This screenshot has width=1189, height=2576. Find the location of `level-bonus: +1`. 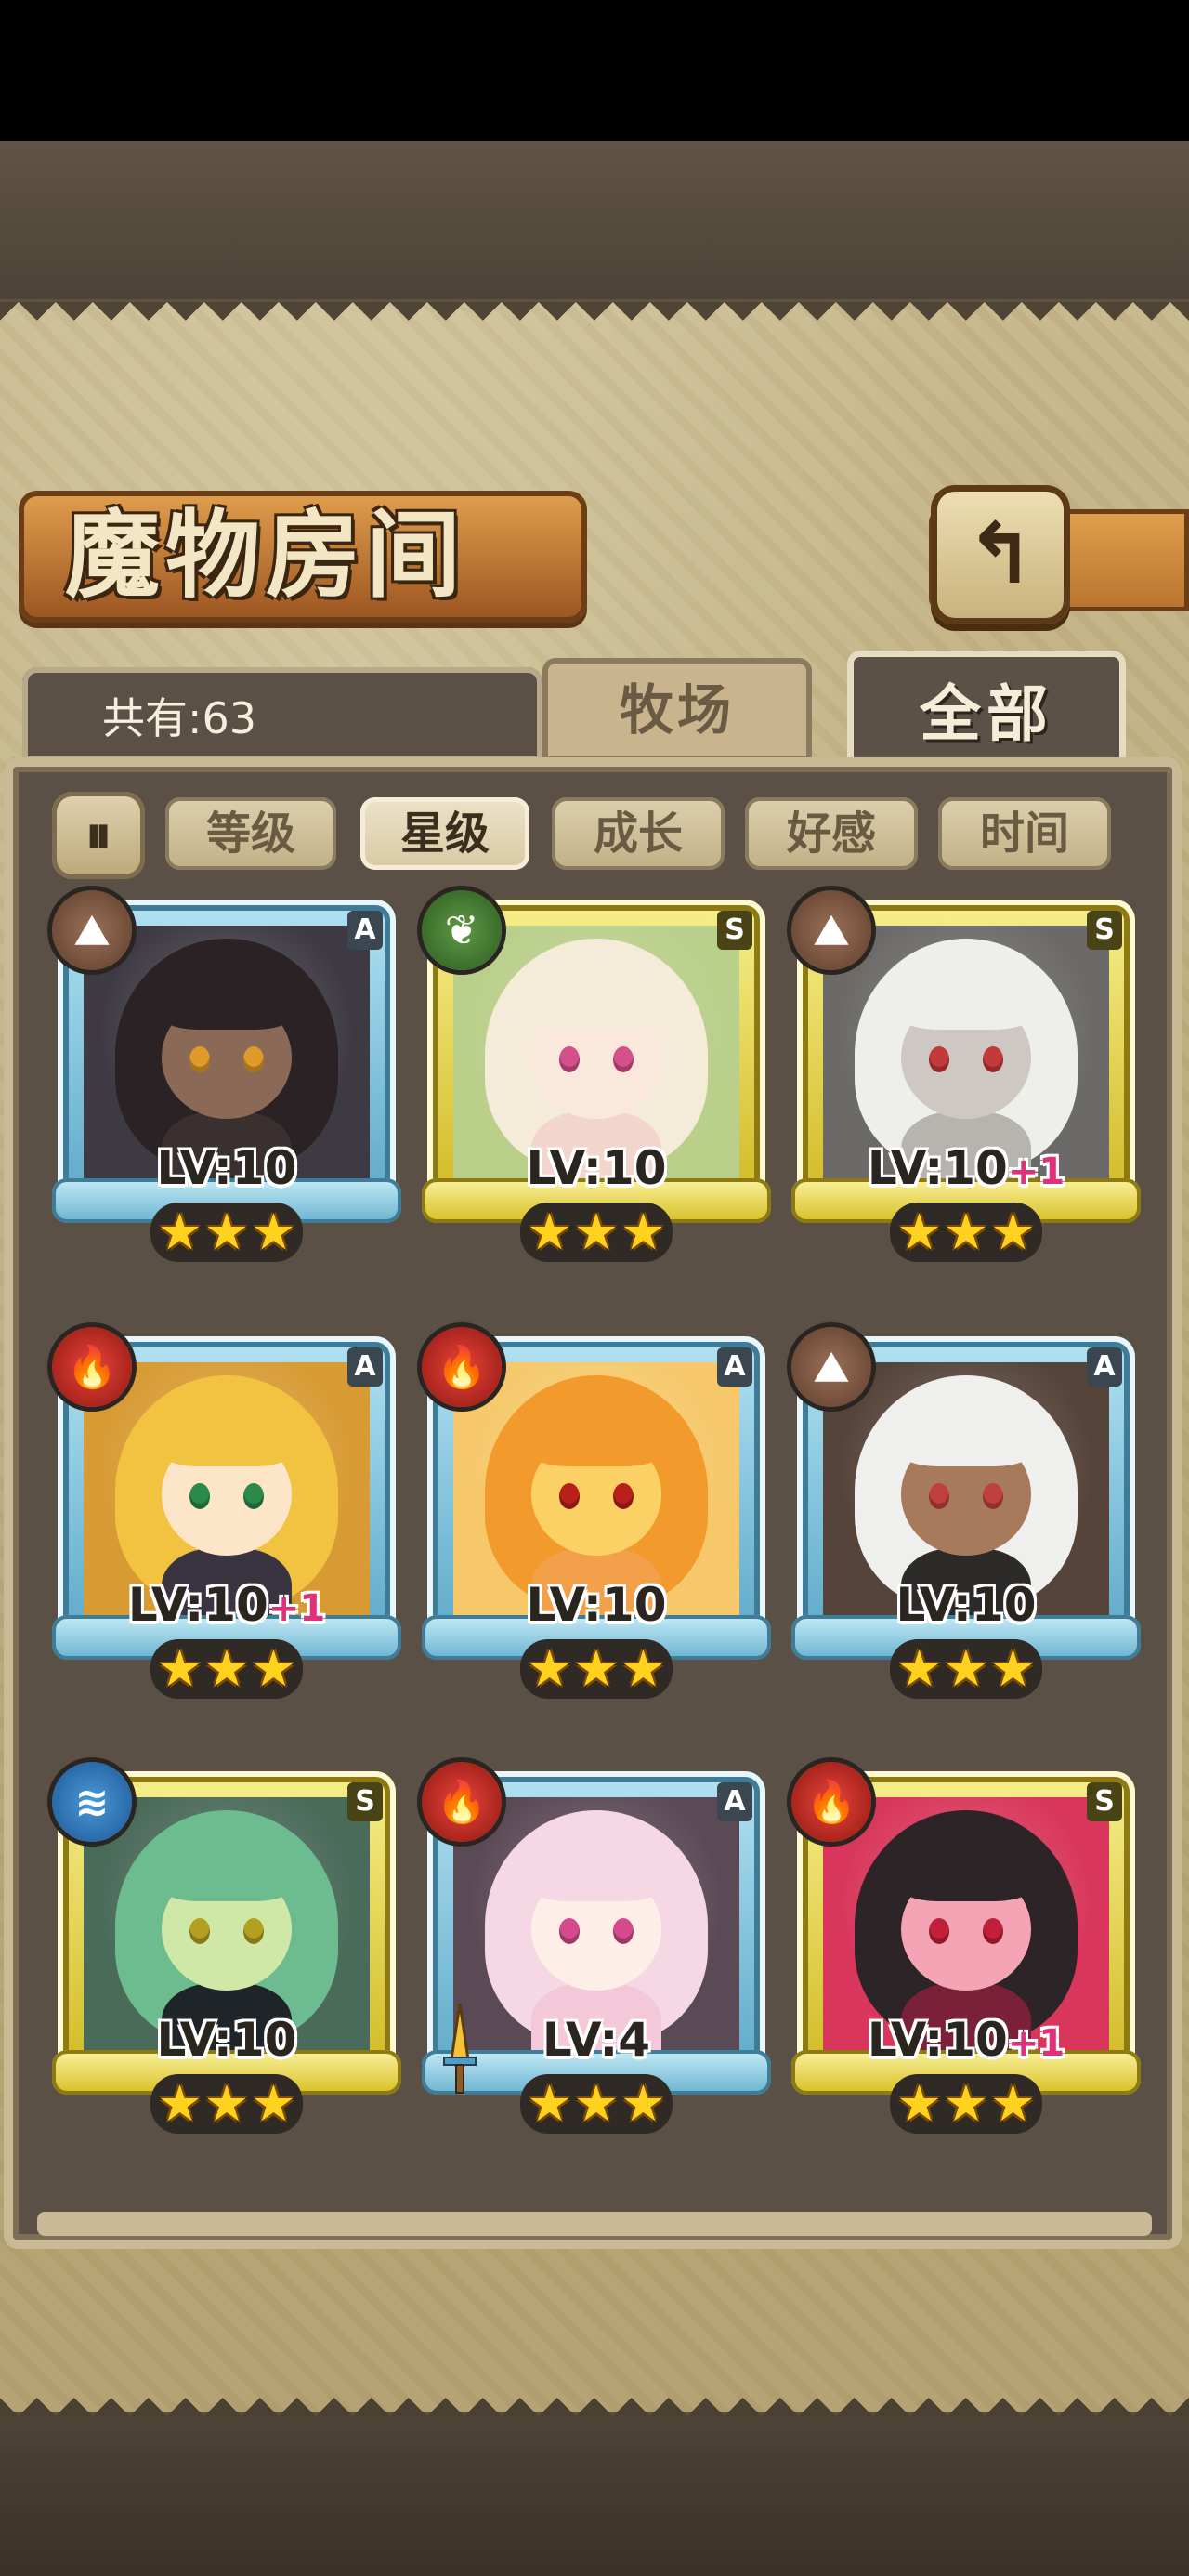

level-bonus: +1 is located at coordinates (1036, 1171).